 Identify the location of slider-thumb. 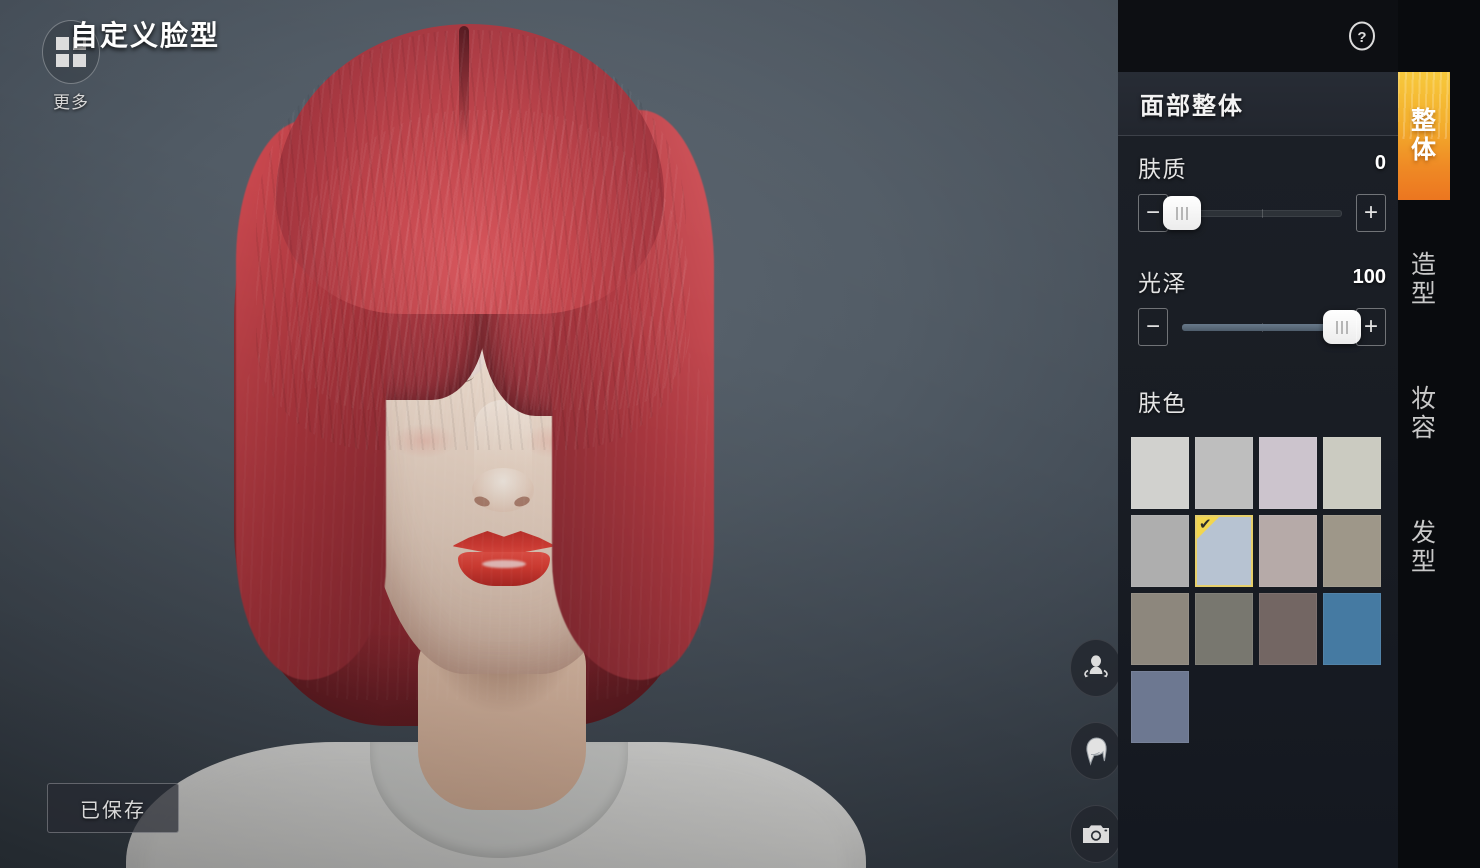
(1182, 213).